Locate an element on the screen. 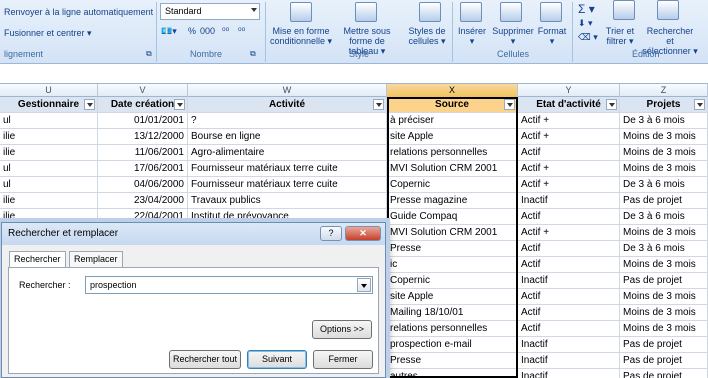 This screenshot has width=708, height=378. table-cell: Travaux publics is located at coordinates (287, 201).